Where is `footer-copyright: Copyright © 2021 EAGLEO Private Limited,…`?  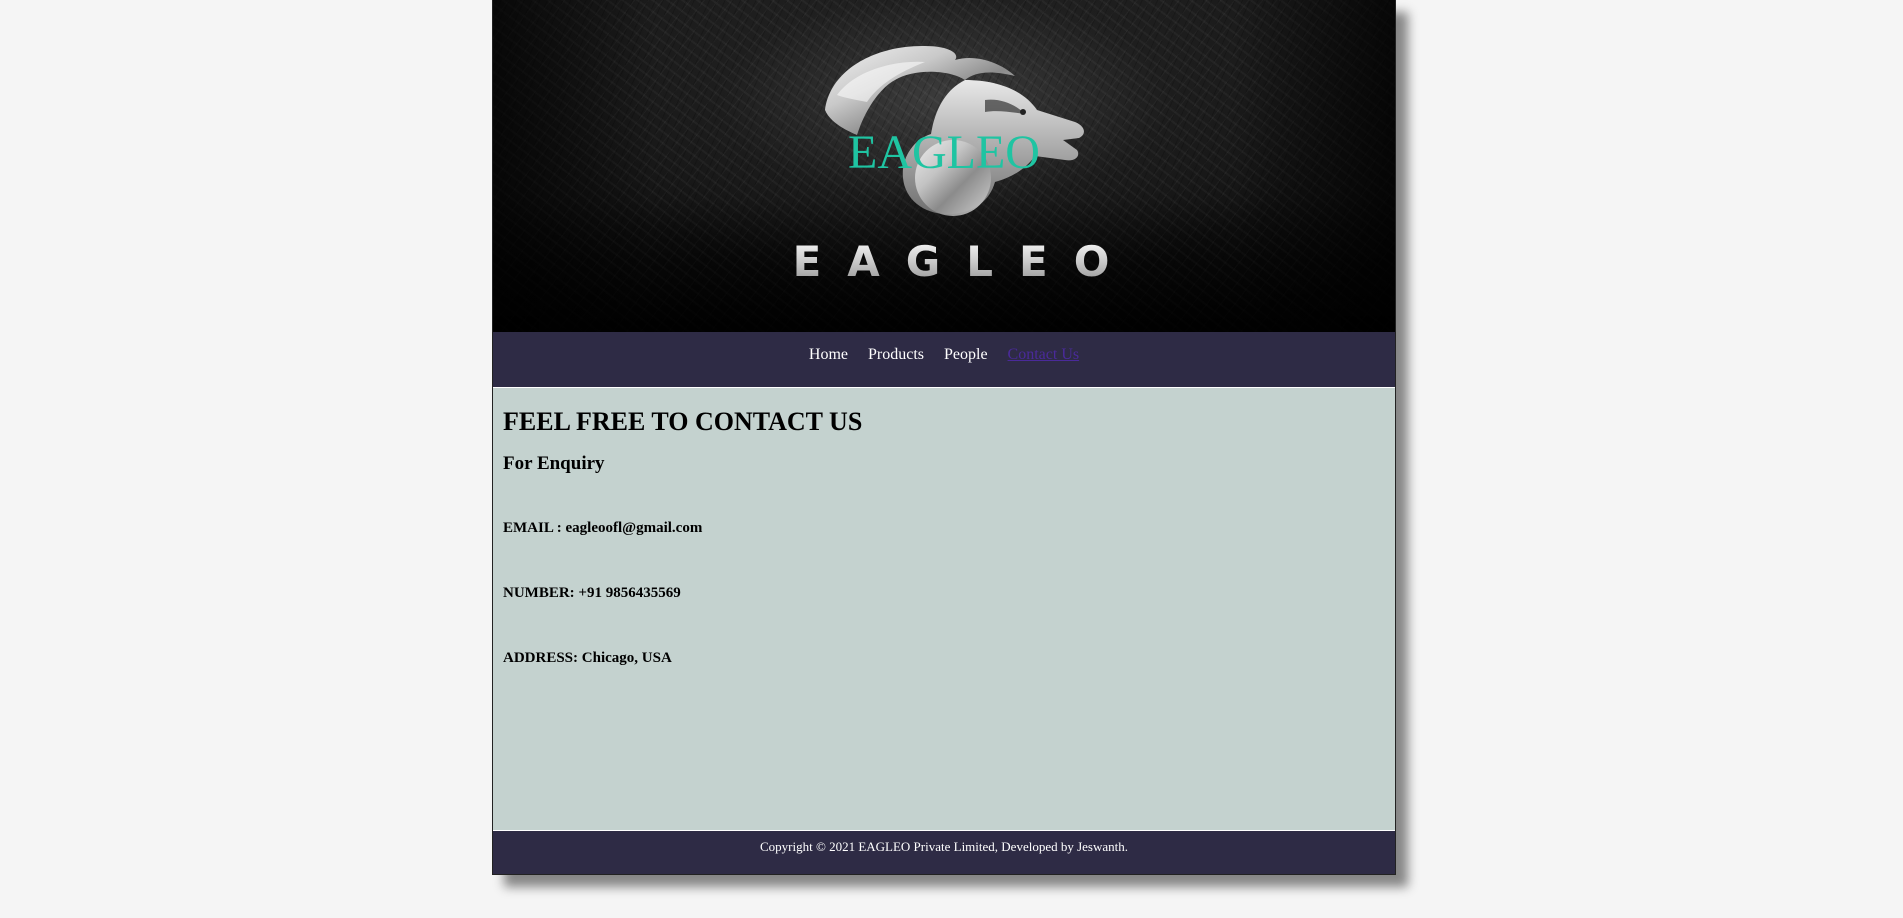
footer-copyright: Copyright © 2021 EAGLEO Private Limited,… is located at coordinates (944, 846).